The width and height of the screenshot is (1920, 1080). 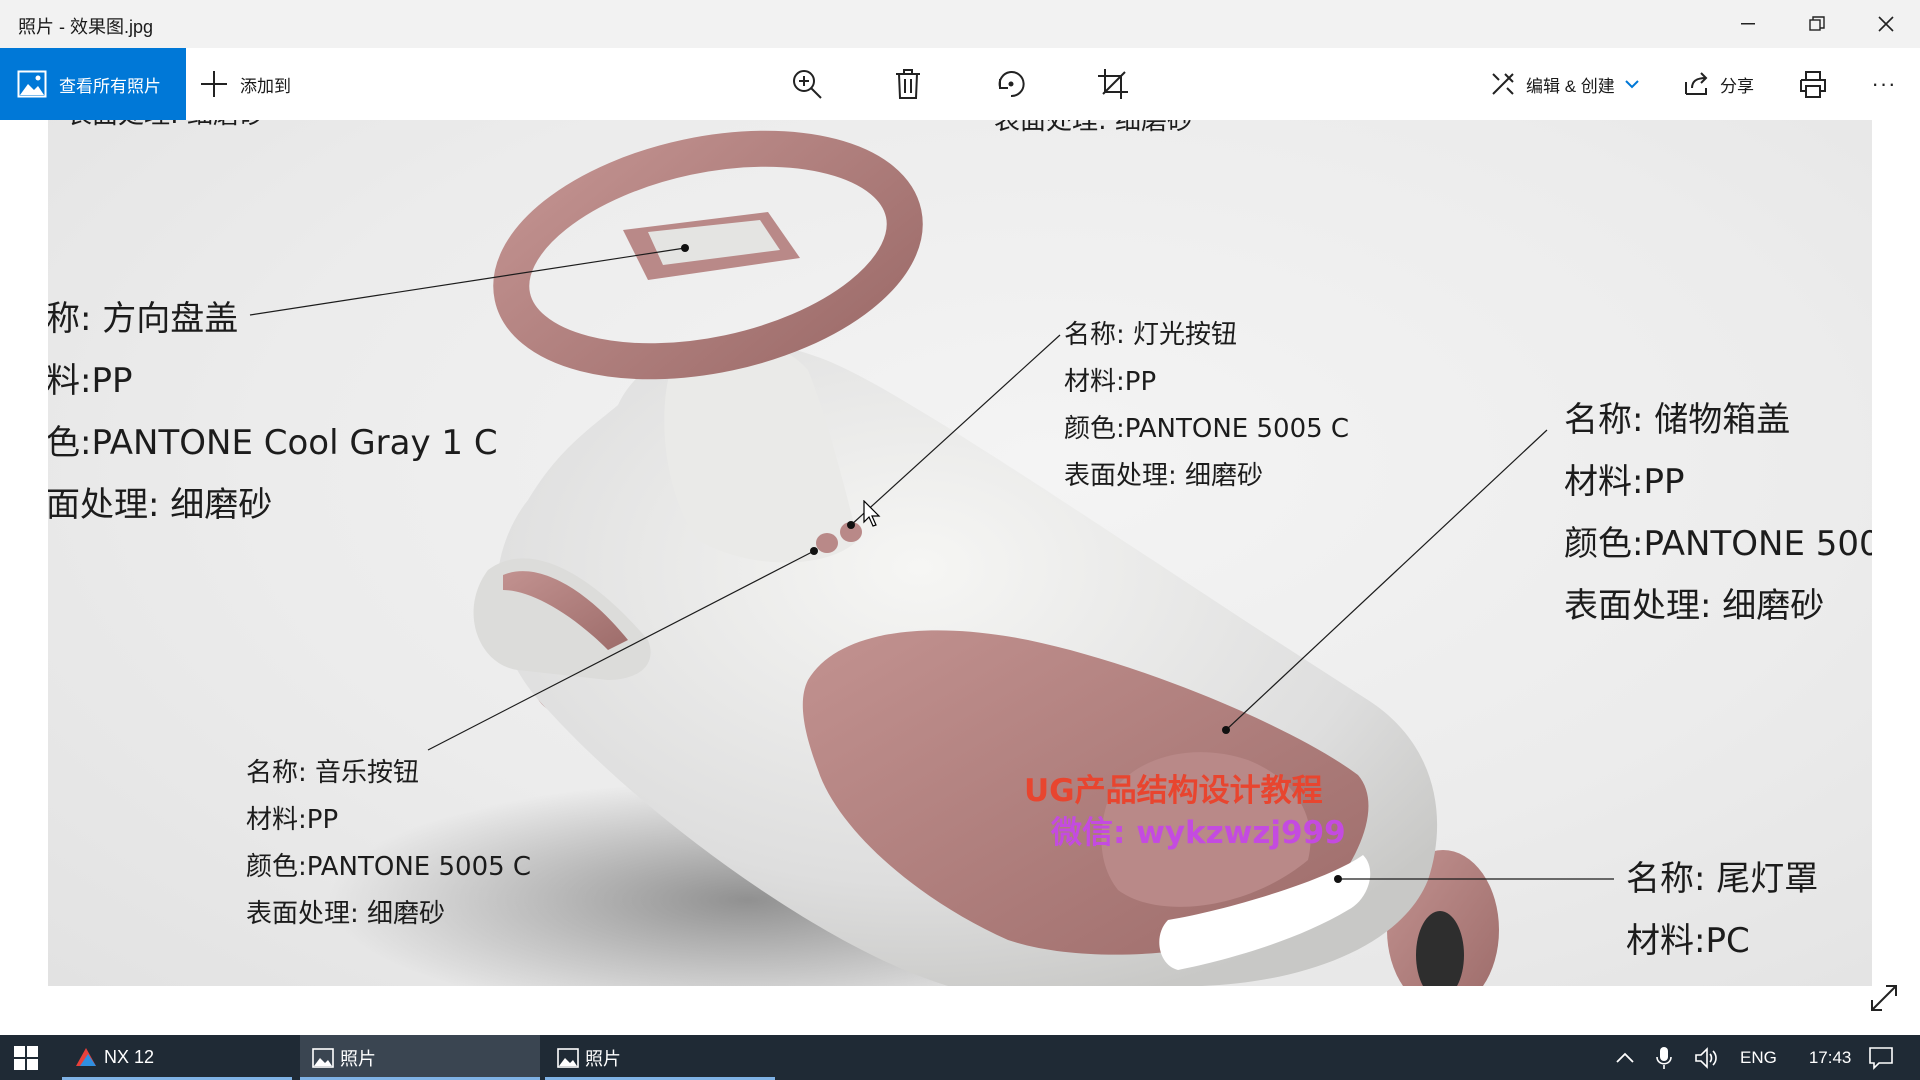 I want to click on chevron-up-icon, so click(x=1625, y=1058).